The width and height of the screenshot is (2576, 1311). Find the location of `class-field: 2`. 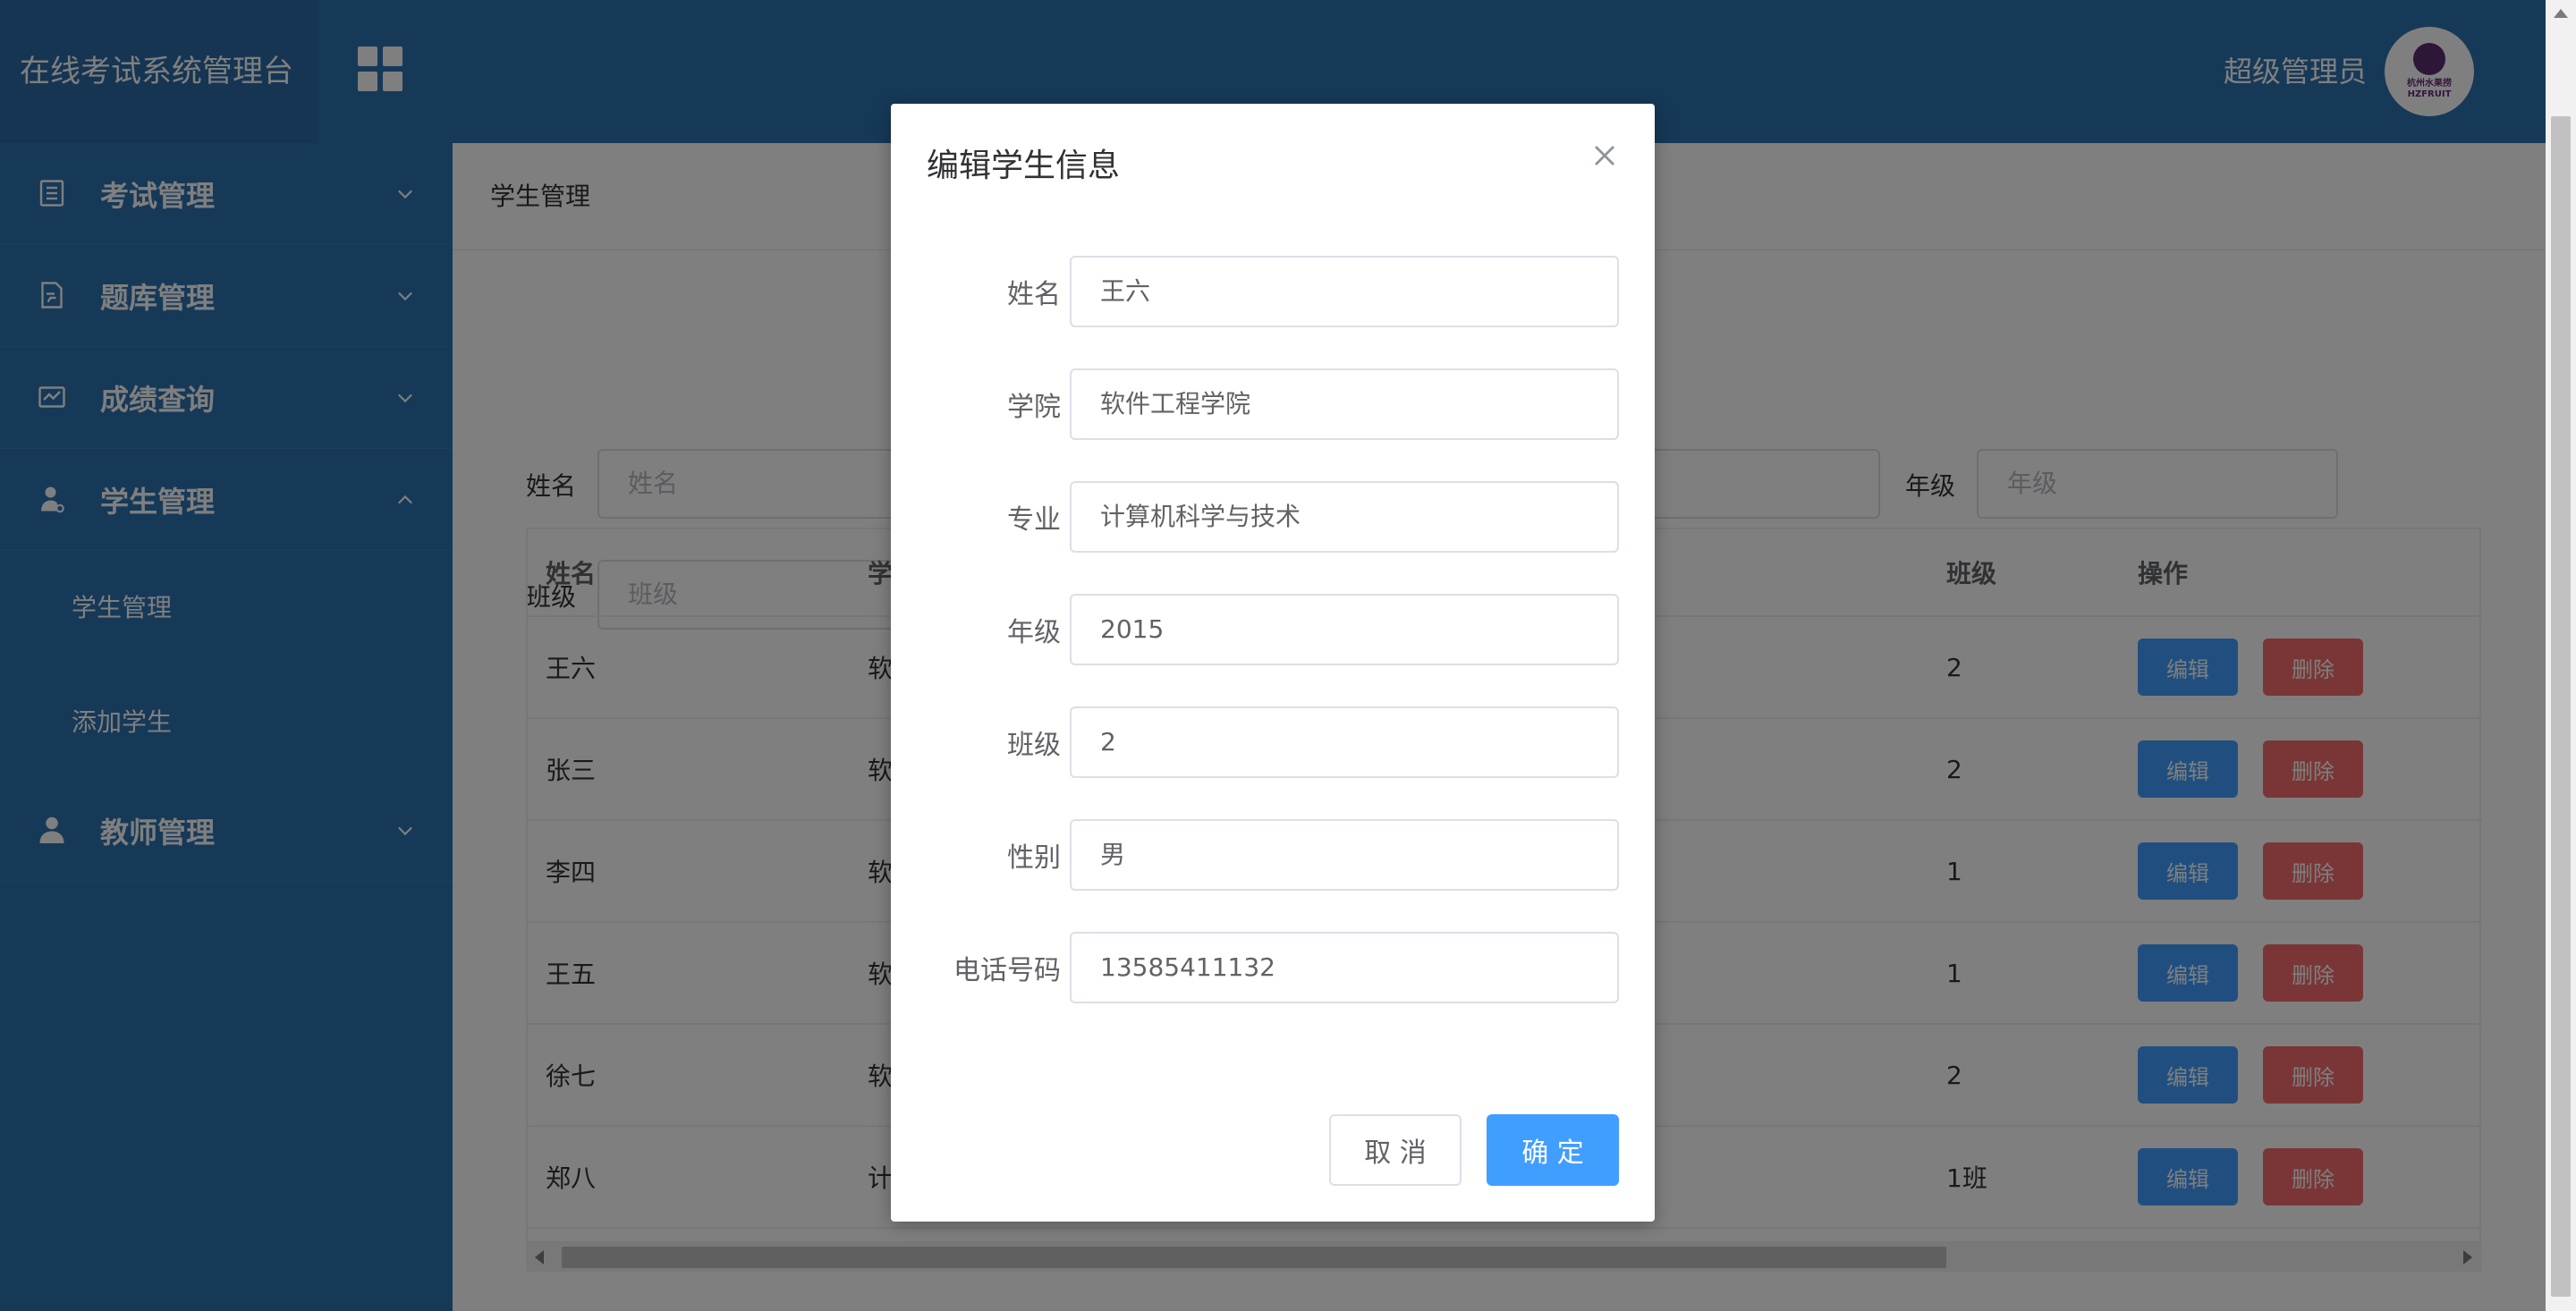

class-field: 2 is located at coordinates (1344, 742).